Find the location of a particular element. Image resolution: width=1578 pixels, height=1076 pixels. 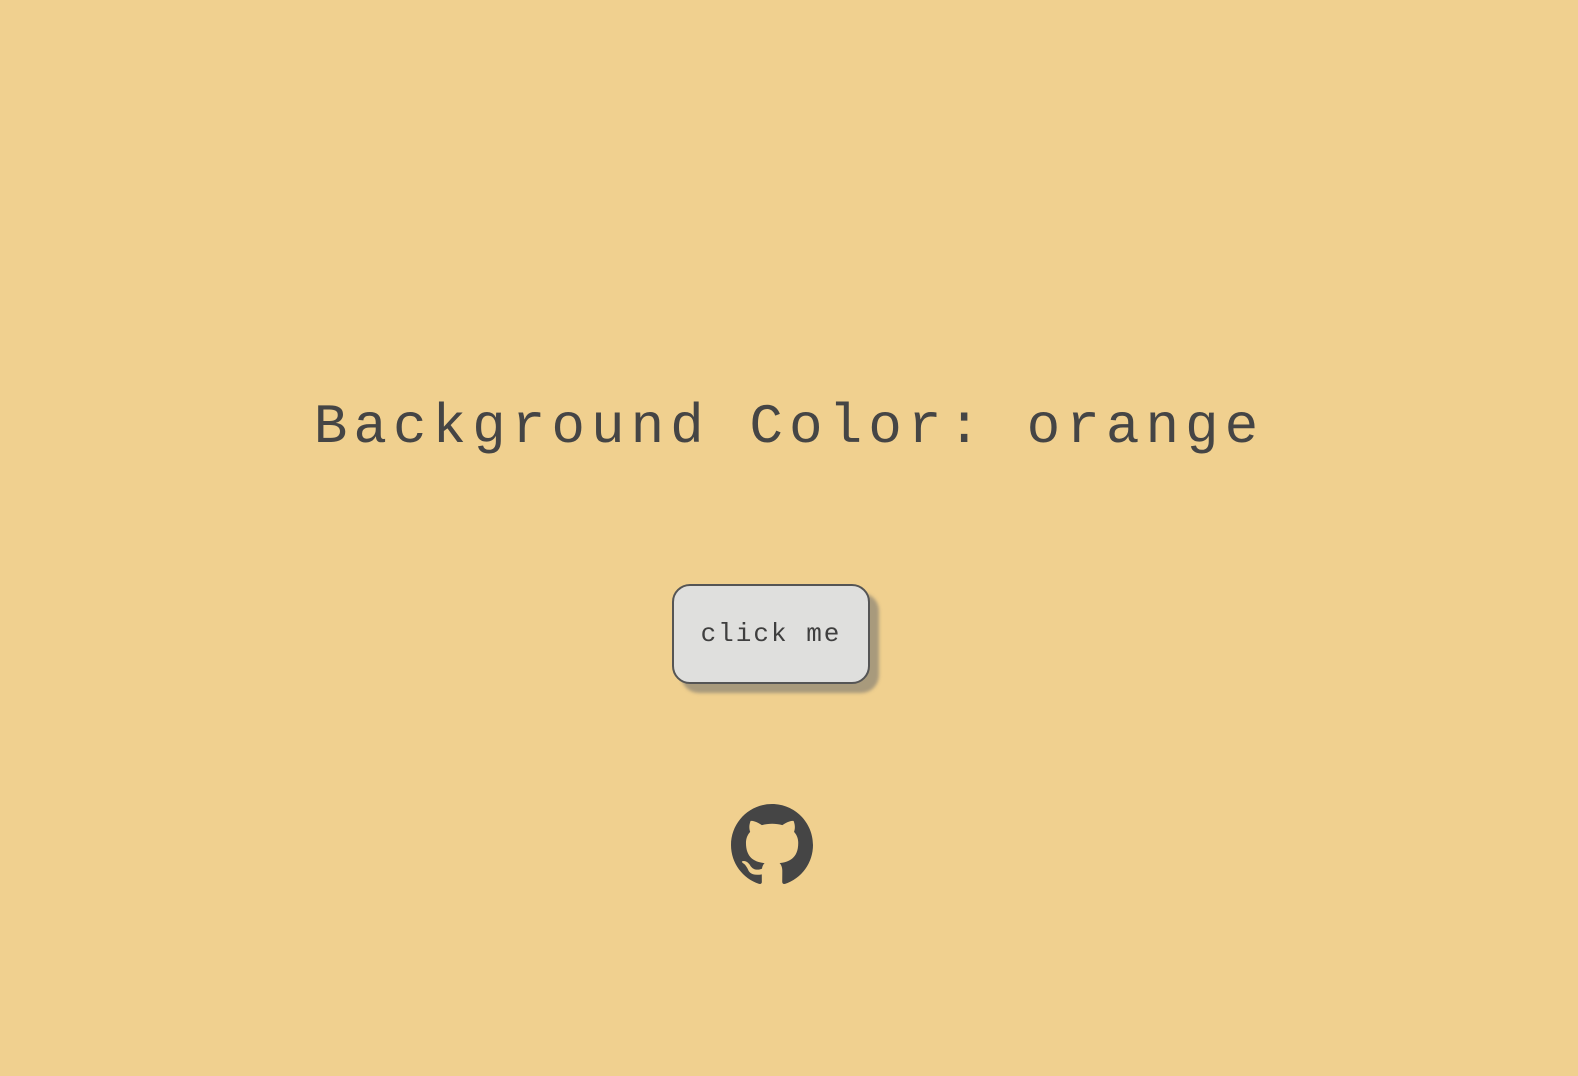

background-color-heading: Background Color: orange is located at coordinates (789, 427).